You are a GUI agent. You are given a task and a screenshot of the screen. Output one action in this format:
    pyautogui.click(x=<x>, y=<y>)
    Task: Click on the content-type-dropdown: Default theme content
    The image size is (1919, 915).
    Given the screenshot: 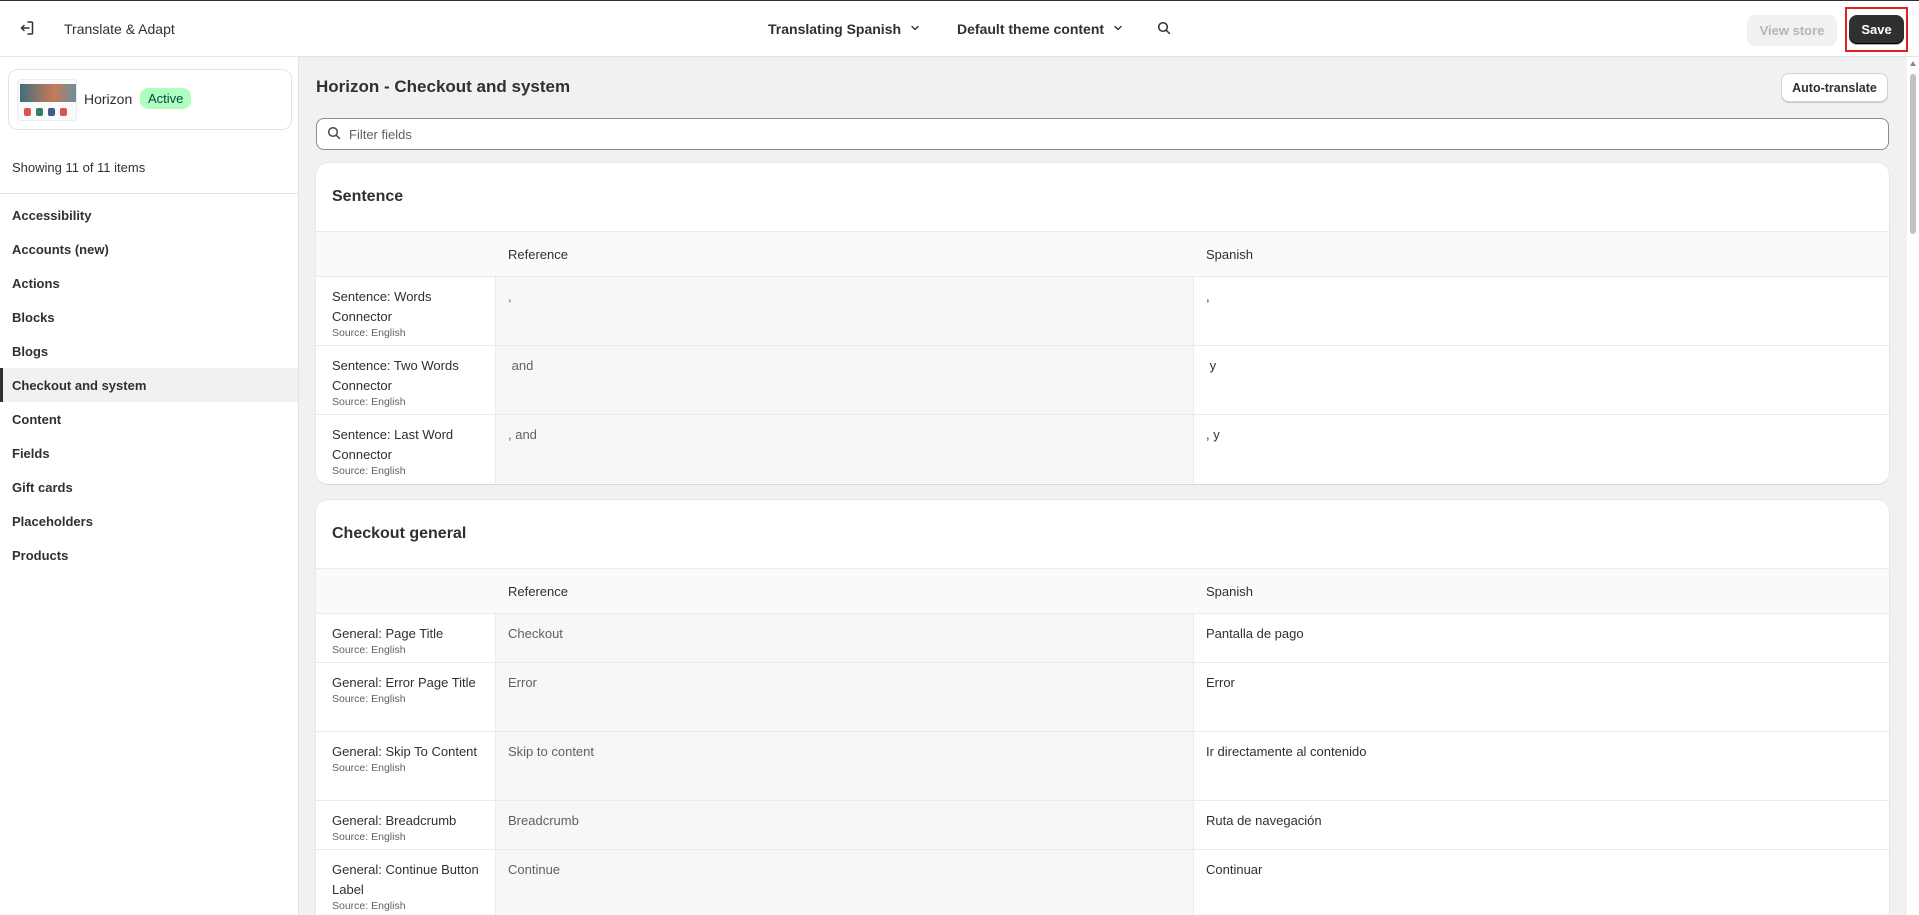 What is the action you would take?
    pyautogui.click(x=1040, y=29)
    